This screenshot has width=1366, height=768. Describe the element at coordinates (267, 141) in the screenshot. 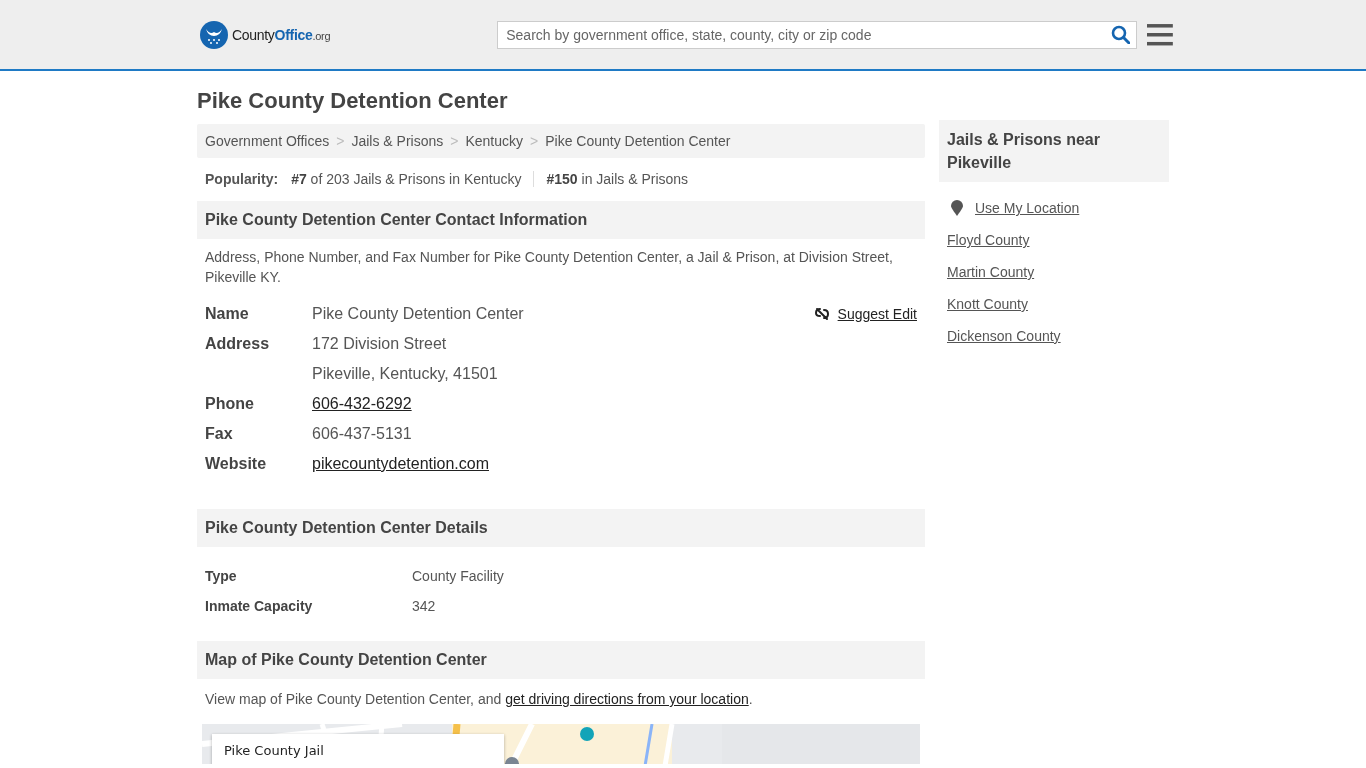

I see `breadcrumb-link: Government Offices` at that location.